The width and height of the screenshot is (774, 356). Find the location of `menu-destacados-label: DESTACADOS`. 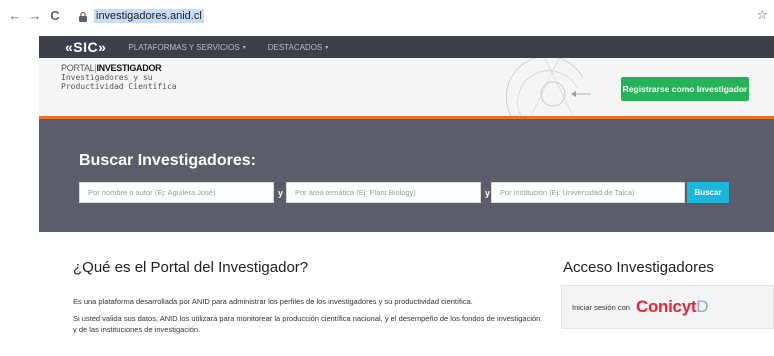

menu-destacados-label: DESTACADOS is located at coordinates (295, 47).